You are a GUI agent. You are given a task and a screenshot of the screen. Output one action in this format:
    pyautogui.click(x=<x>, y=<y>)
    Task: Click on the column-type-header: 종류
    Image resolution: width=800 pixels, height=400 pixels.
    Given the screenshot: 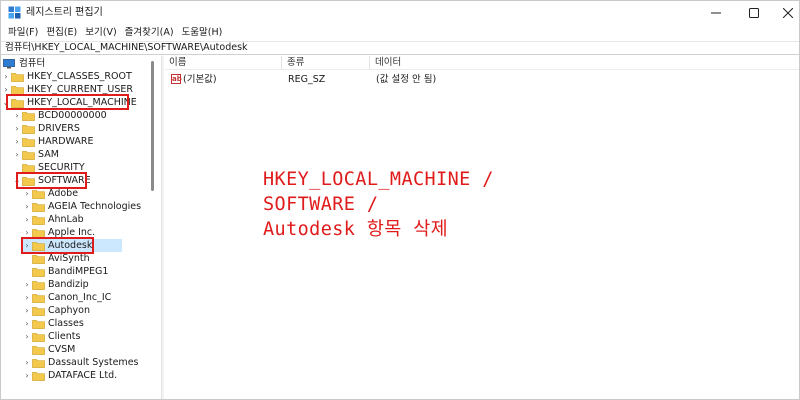 What is the action you would take?
    pyautogui.click(x=293, y=63)
    